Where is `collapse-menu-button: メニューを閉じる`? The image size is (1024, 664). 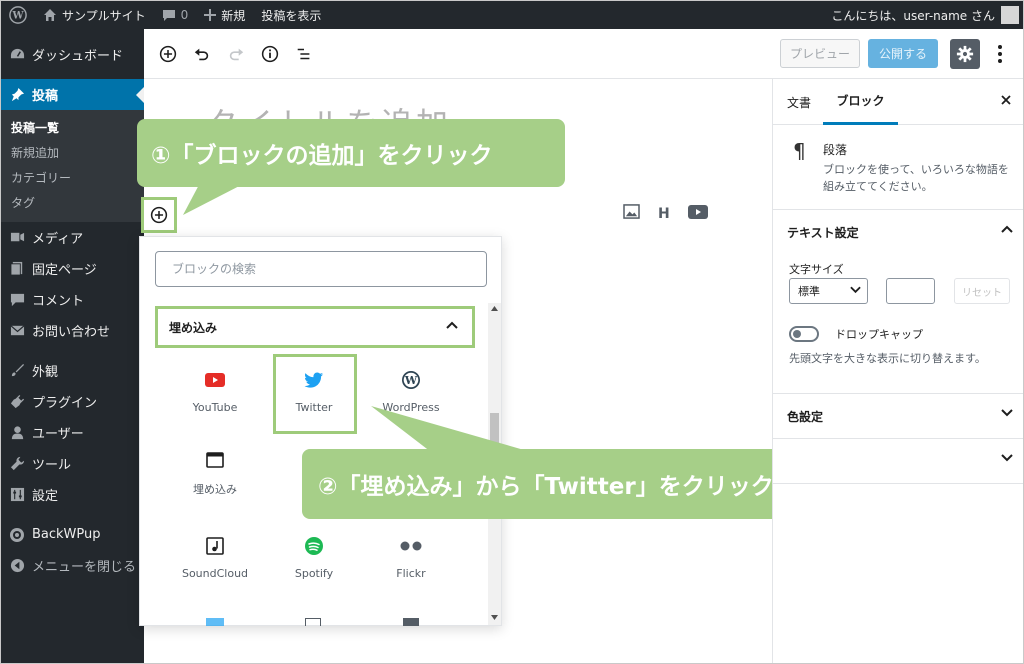 collapse-menu-button: メニューを閉じる is located at coordinates (72, 565).